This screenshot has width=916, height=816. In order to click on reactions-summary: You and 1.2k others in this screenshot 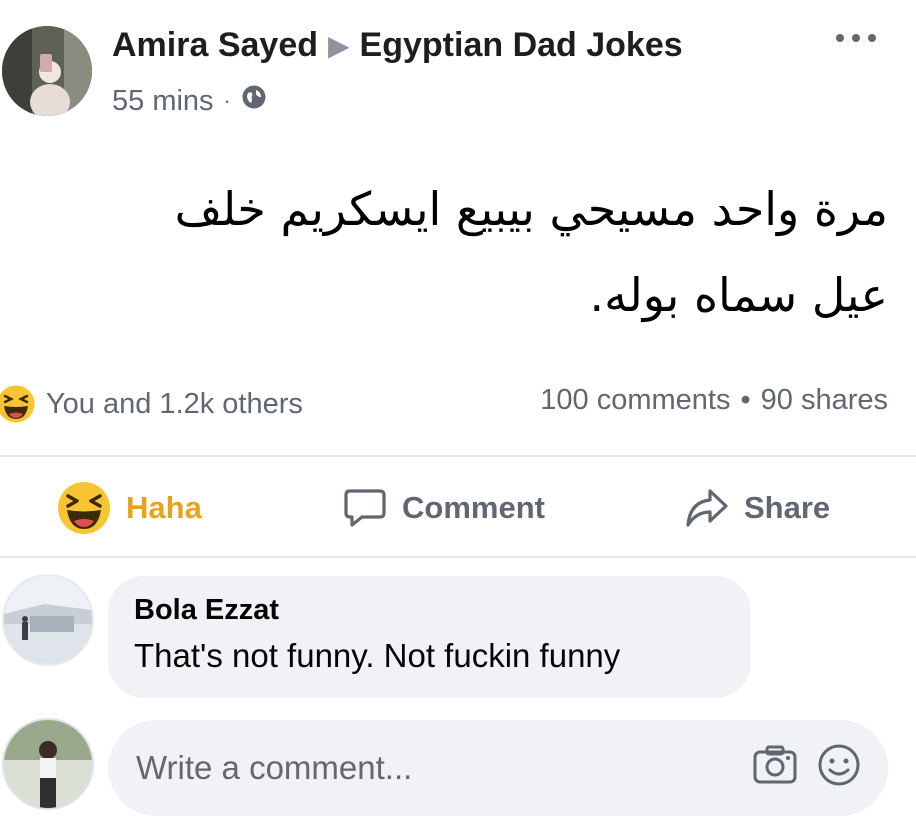, I will do `click(151, 404)`.